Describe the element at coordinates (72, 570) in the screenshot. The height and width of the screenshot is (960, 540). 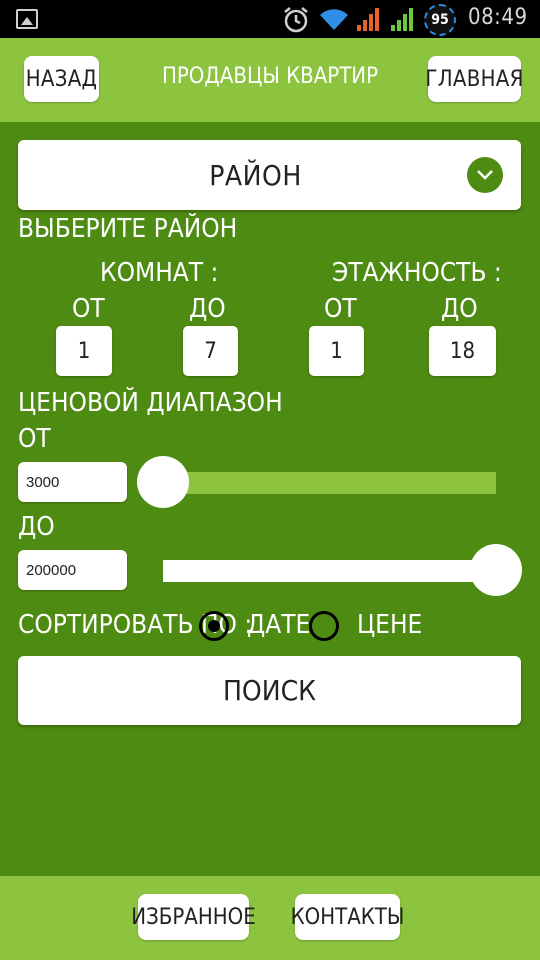
I see `price-to-input` at that location.